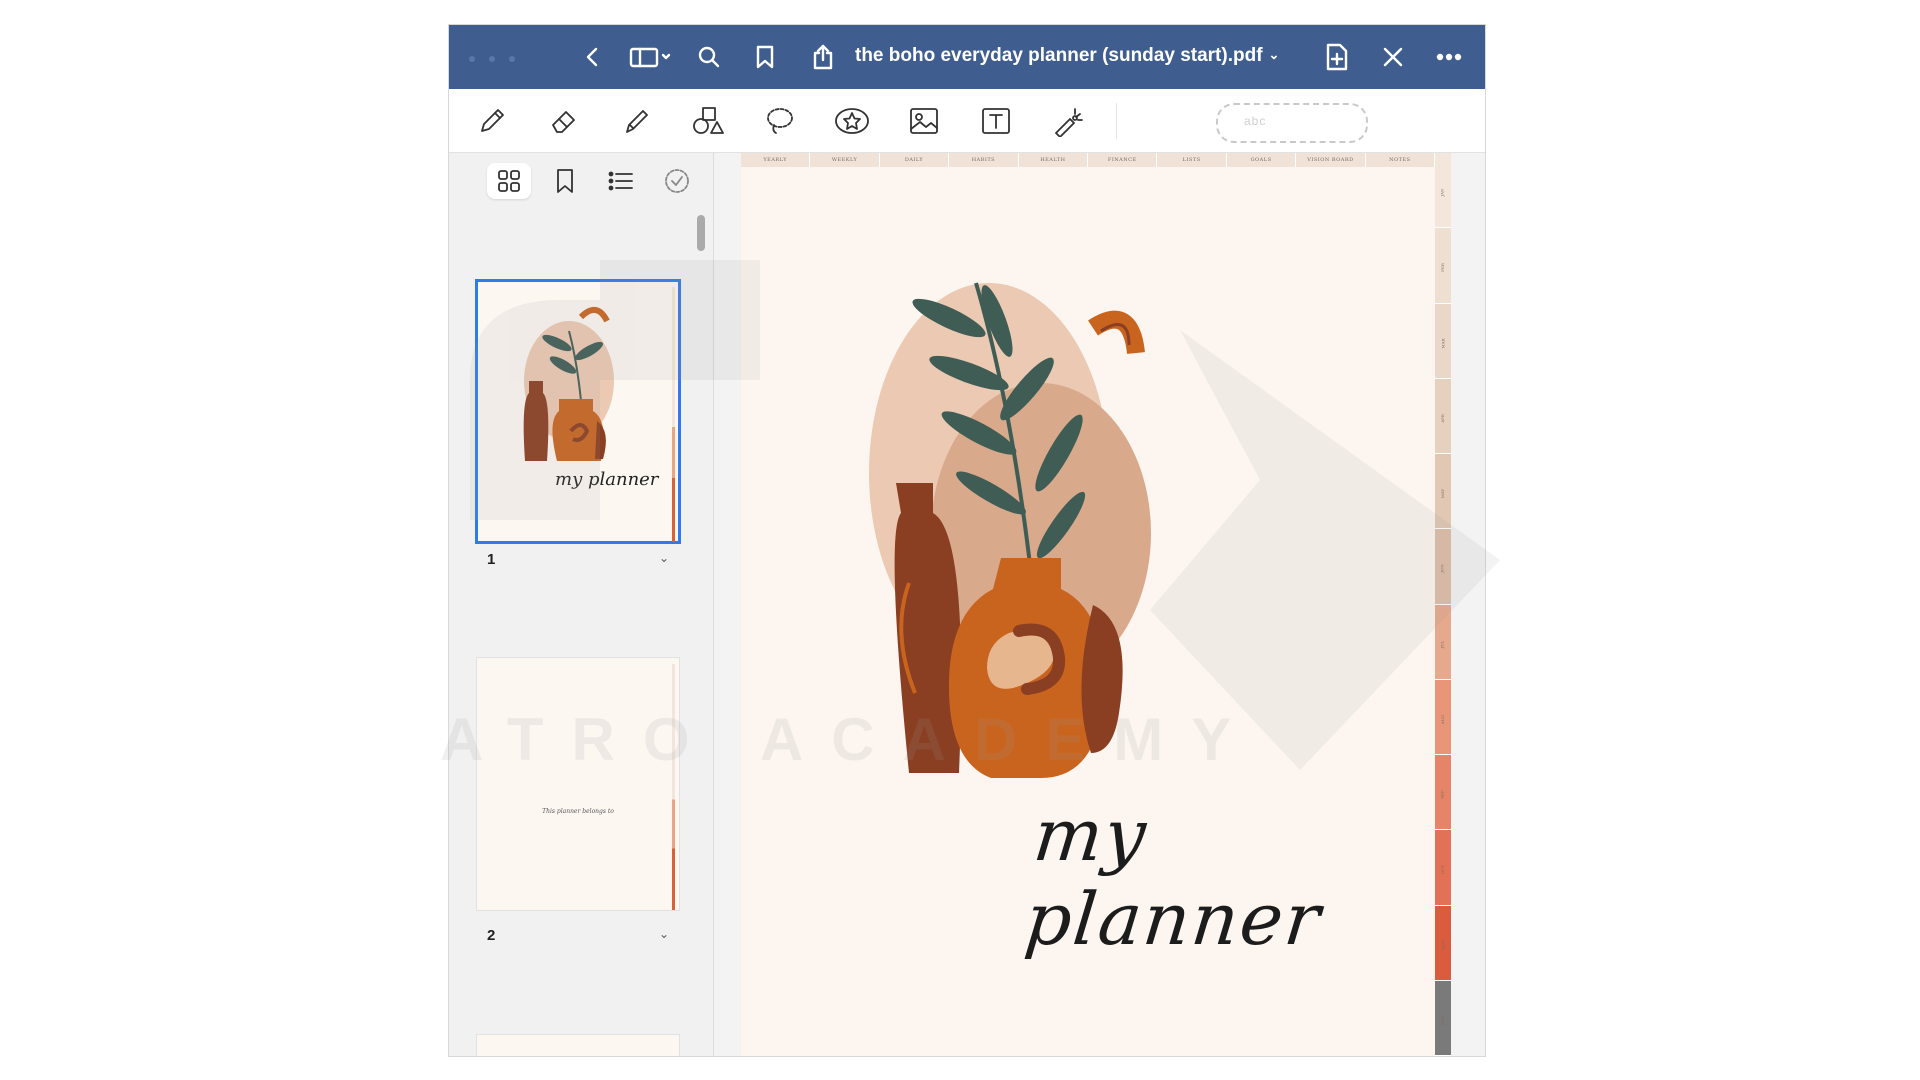 Image resolution: width=1920 pixels, height=1080 pixels. Describe the element at coordinates (564, 121) in the screenshot. I see `eraser-icon` at that location.